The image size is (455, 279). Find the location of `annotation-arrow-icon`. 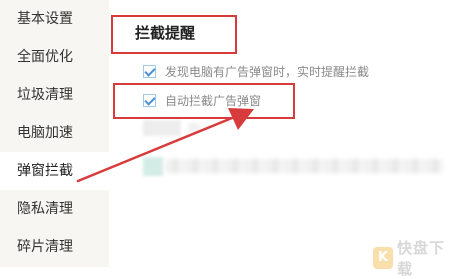

annotation-arrow-icon is located at coordinates (165, 145).